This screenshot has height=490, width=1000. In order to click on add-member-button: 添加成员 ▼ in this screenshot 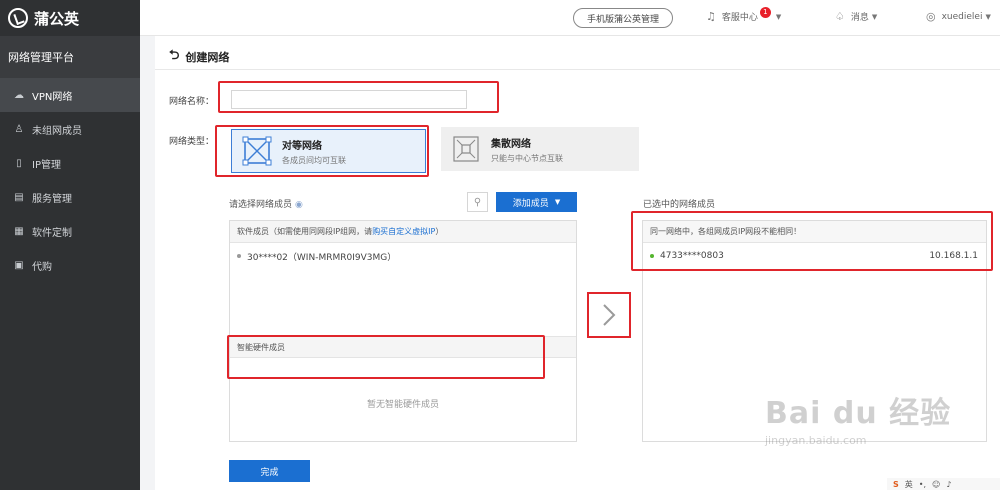, I will do `click(536, 202)`.